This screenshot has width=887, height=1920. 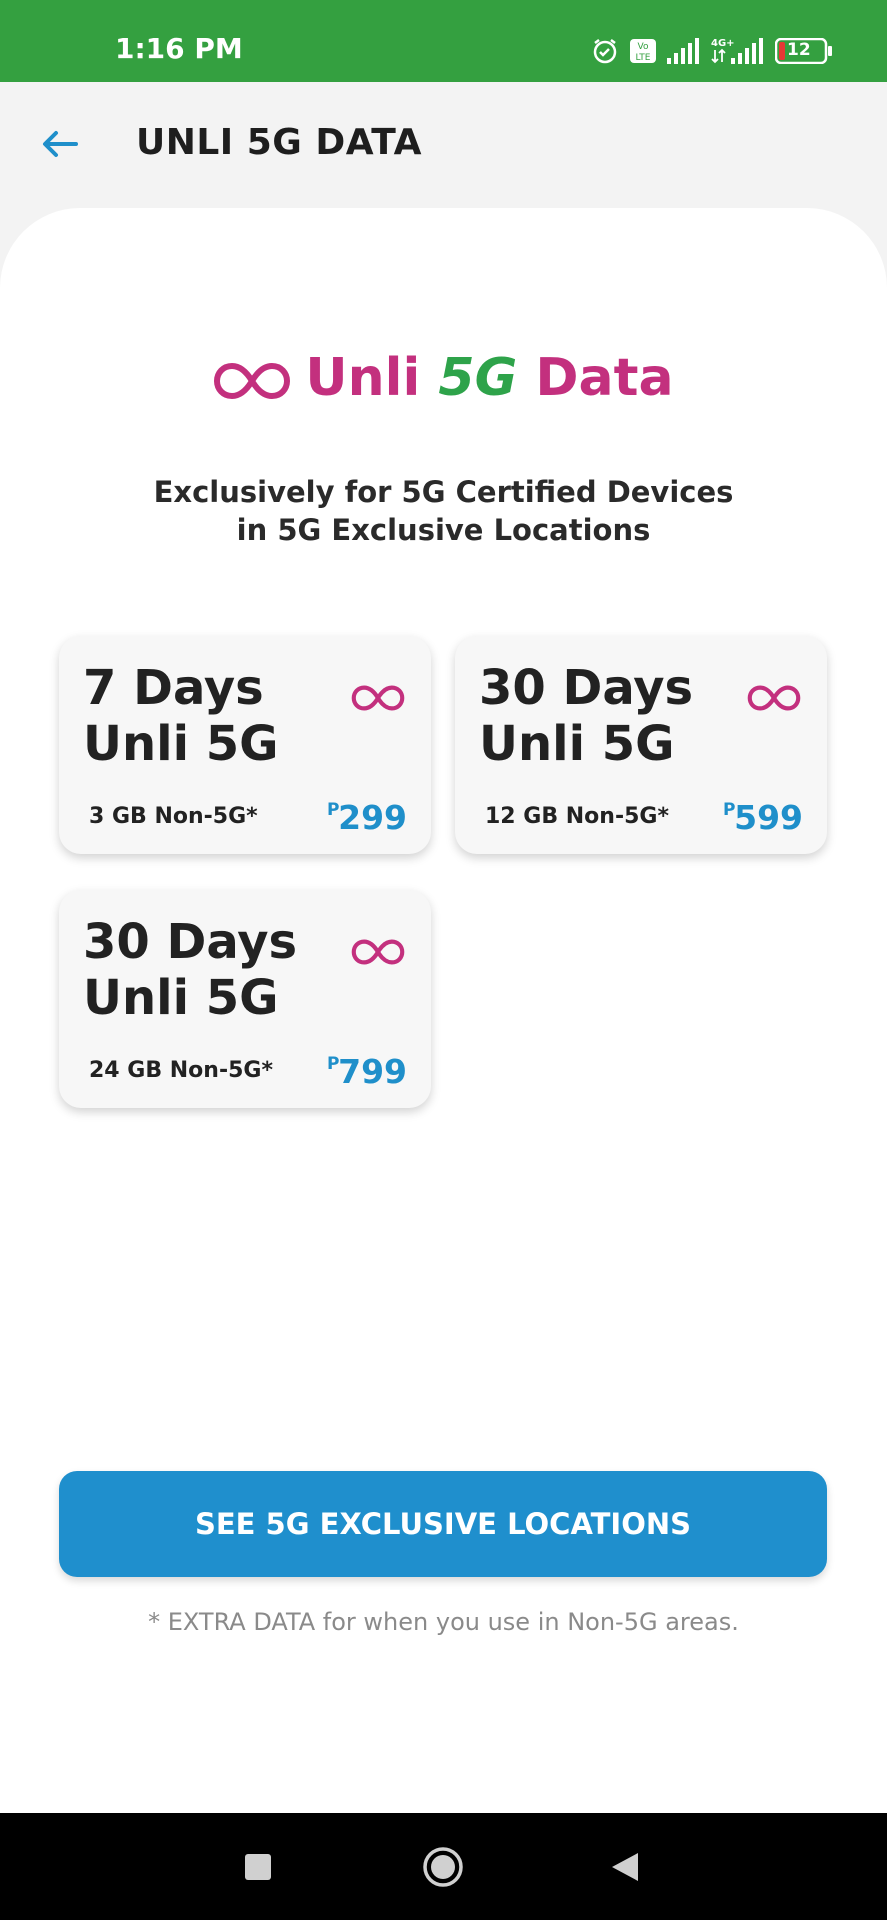 What do you see at coordinates (605, 51) in the screenshot?
I see `alarm-icon` at bounding box center [605, 51].